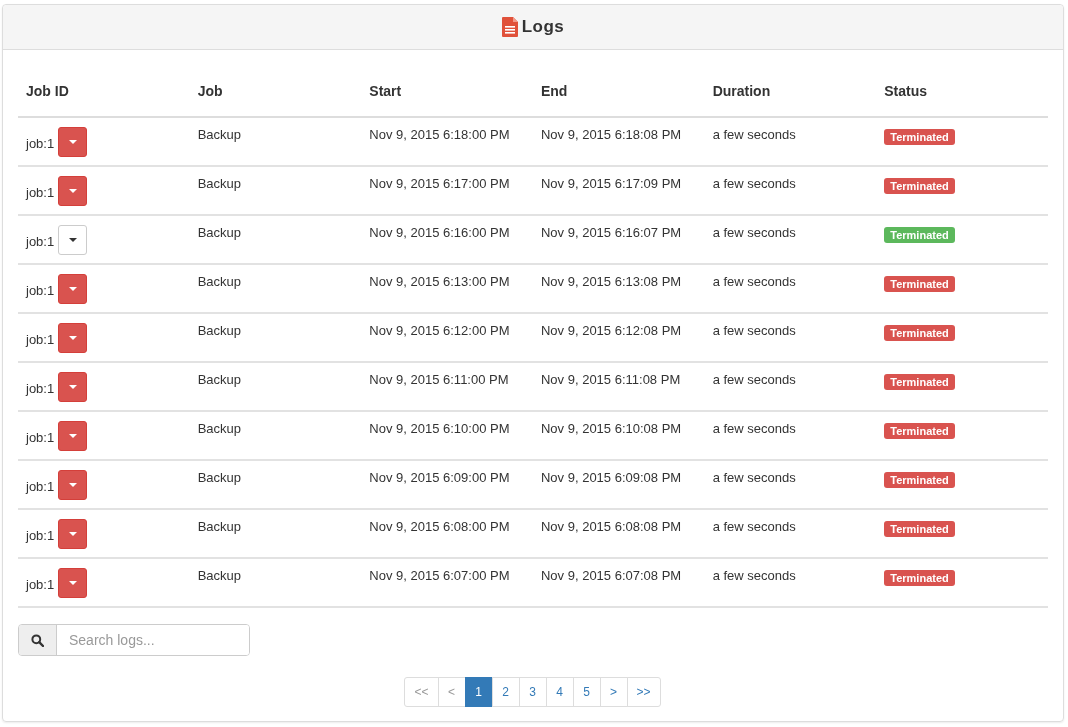  What do you see at coordinates (447, 484) in the screenshot?
I see `table-cell: Nov 9, 2015 6:09:00 PM` at bounding box center [447, 484].